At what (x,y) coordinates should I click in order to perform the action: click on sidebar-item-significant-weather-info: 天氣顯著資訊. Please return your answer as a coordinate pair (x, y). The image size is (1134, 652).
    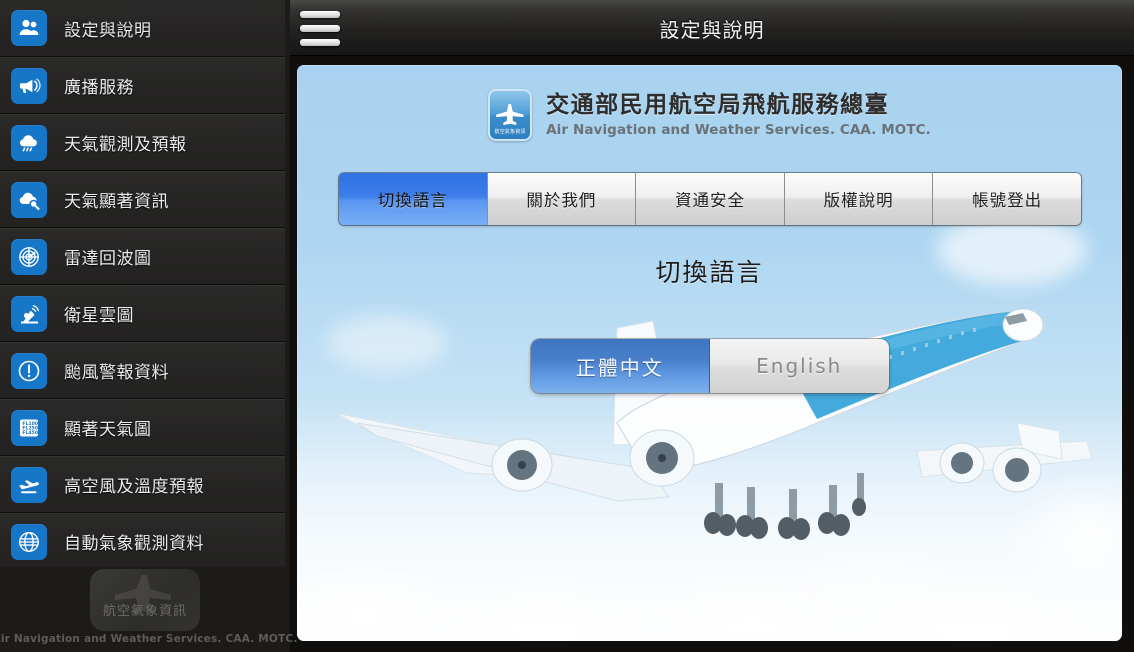
    Looking at the image, I should click on (142, 199).